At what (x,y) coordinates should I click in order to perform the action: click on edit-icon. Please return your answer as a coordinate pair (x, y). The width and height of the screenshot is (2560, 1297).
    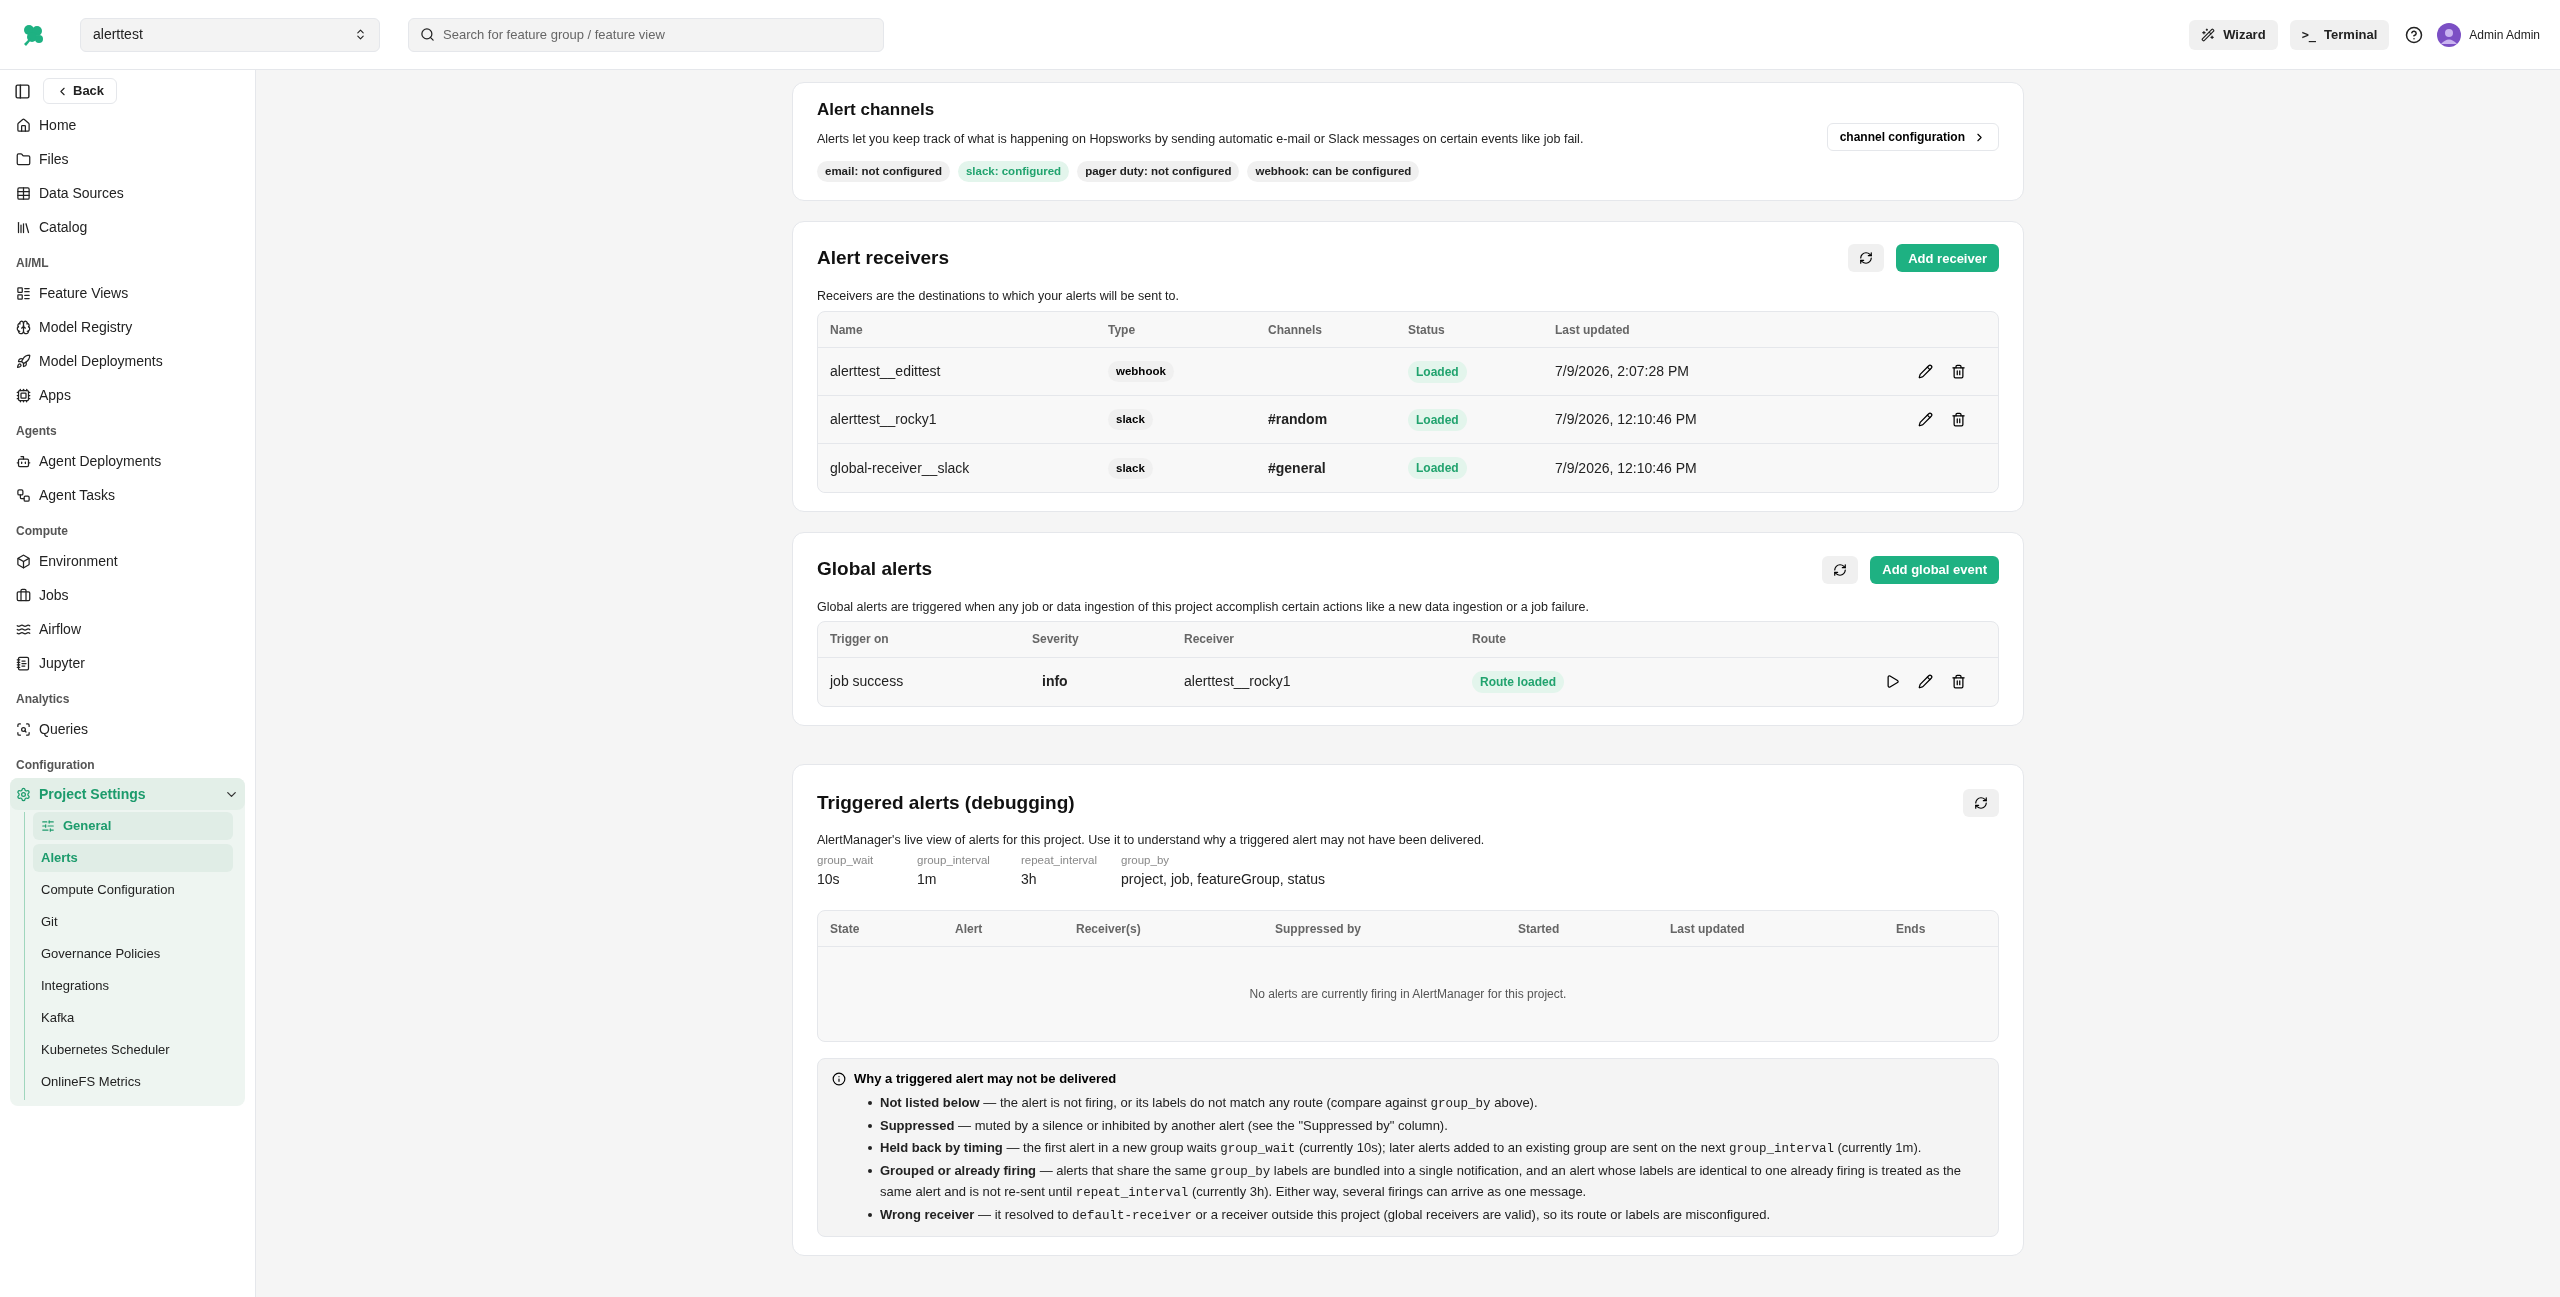
    Looking at the image, I should click on (1925, 681).